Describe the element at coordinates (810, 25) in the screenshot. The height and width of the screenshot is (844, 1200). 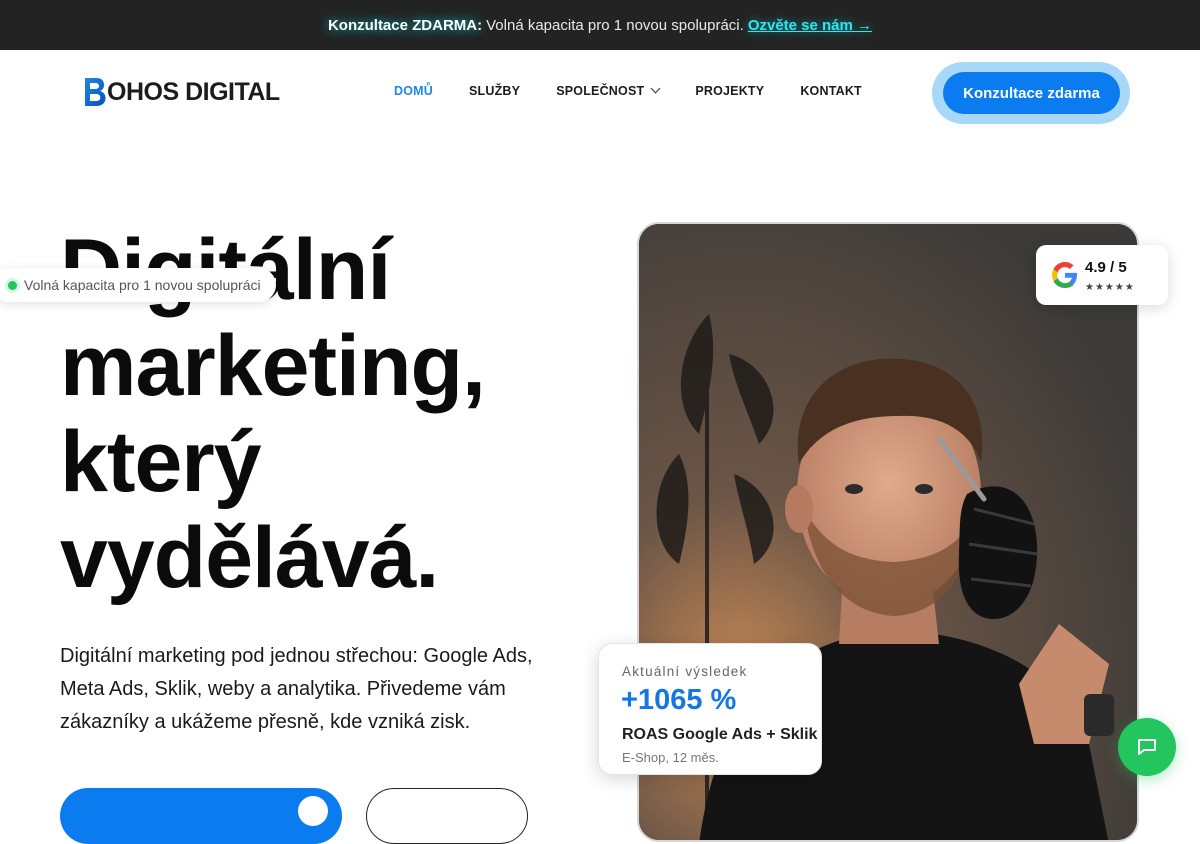
I see `announcement-link: Ozvěte se nám →` at that location.